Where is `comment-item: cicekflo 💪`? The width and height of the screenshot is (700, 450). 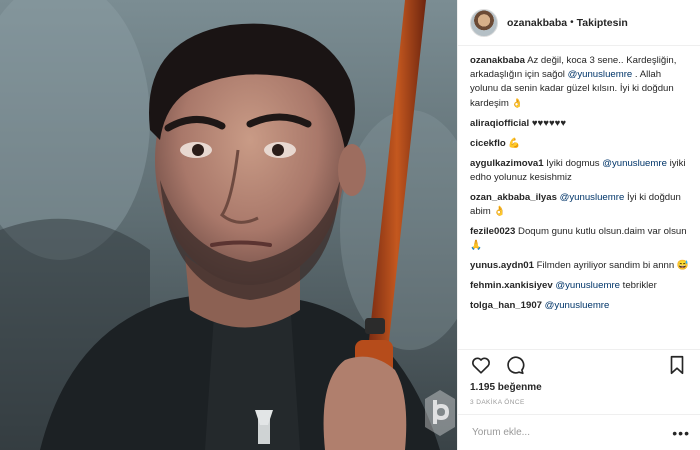 comment-item: cicekflo 💪 is located at coordinates (580, 144).